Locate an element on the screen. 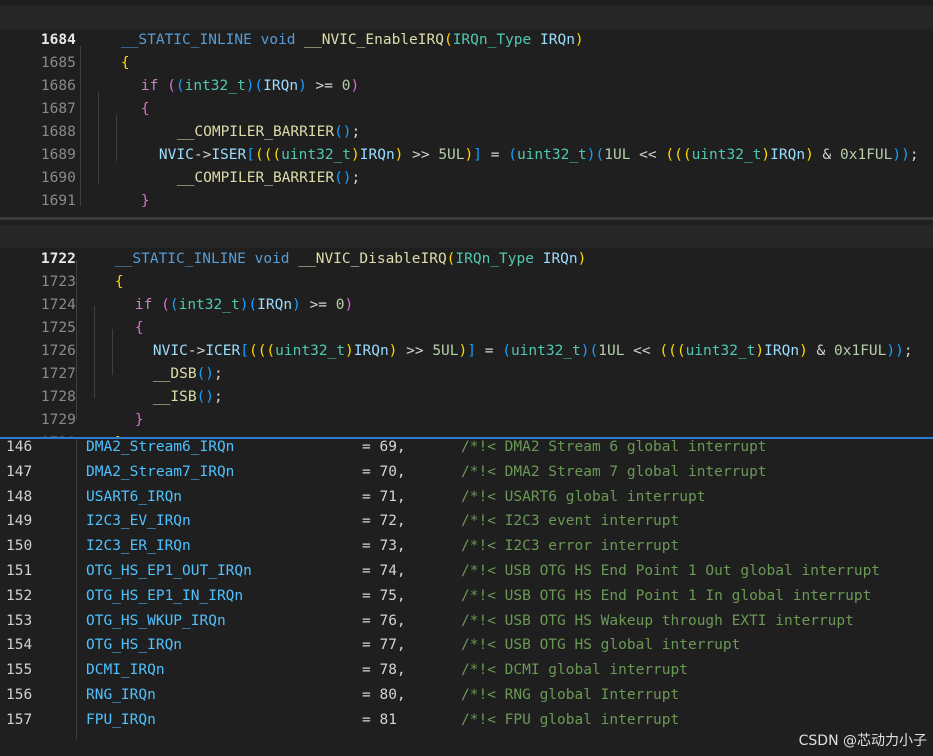  enum-name: I2C3_EV_IRQn is located at coordinates (138, 521).